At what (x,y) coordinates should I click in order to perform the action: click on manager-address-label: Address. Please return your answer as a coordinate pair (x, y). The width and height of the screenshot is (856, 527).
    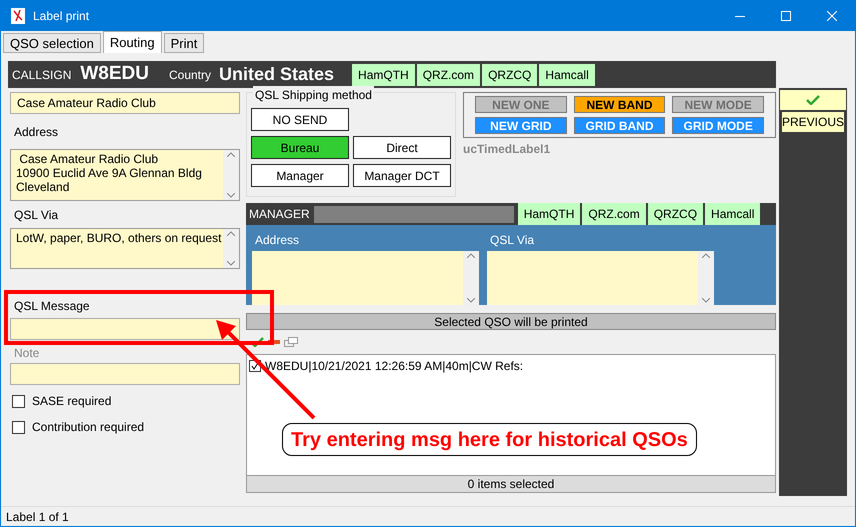
    Looking at the image, I should click on (277, 240).